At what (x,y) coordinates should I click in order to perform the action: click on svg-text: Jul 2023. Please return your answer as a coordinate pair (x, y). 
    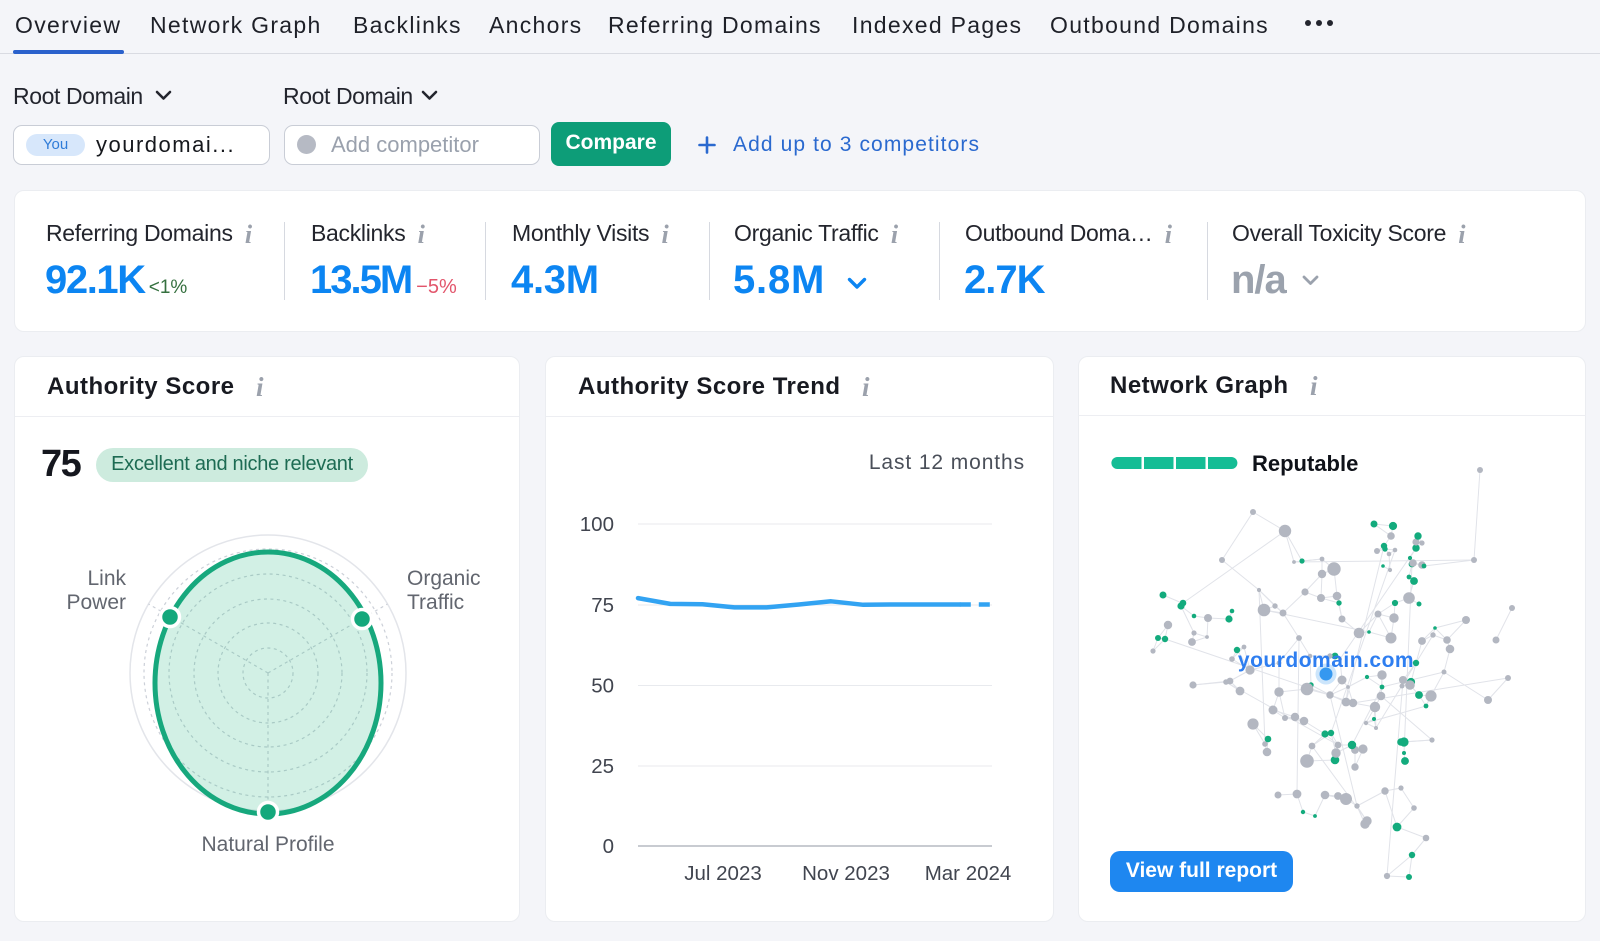
    Looking at the image, I should click on (723, 873).